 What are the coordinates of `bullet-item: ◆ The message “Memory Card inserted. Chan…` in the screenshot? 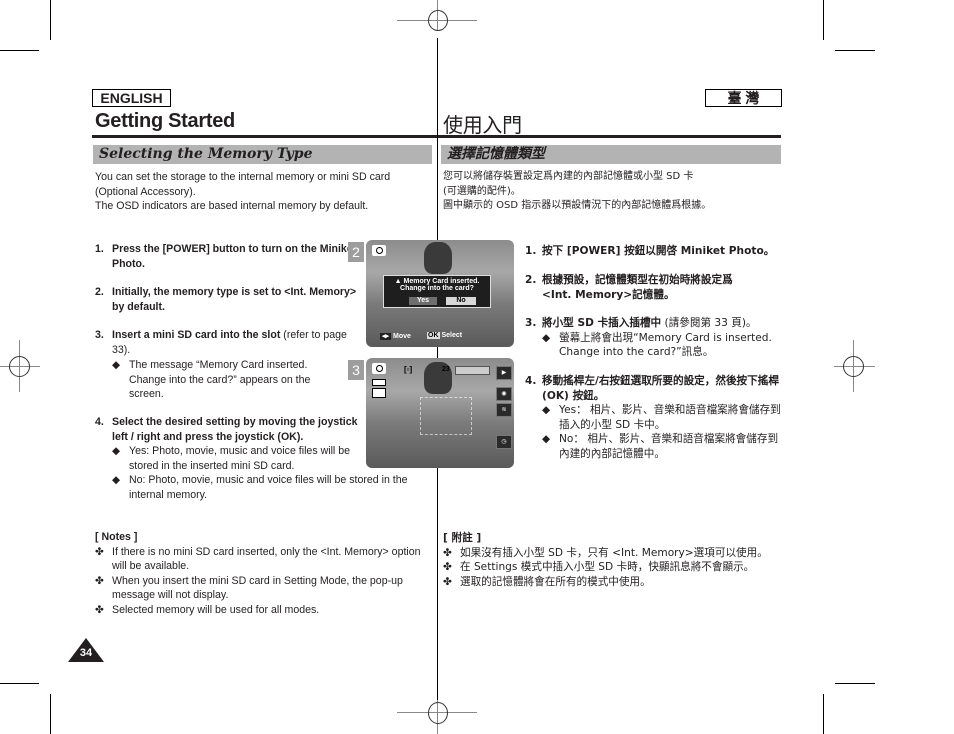 It's located at (212, 380).